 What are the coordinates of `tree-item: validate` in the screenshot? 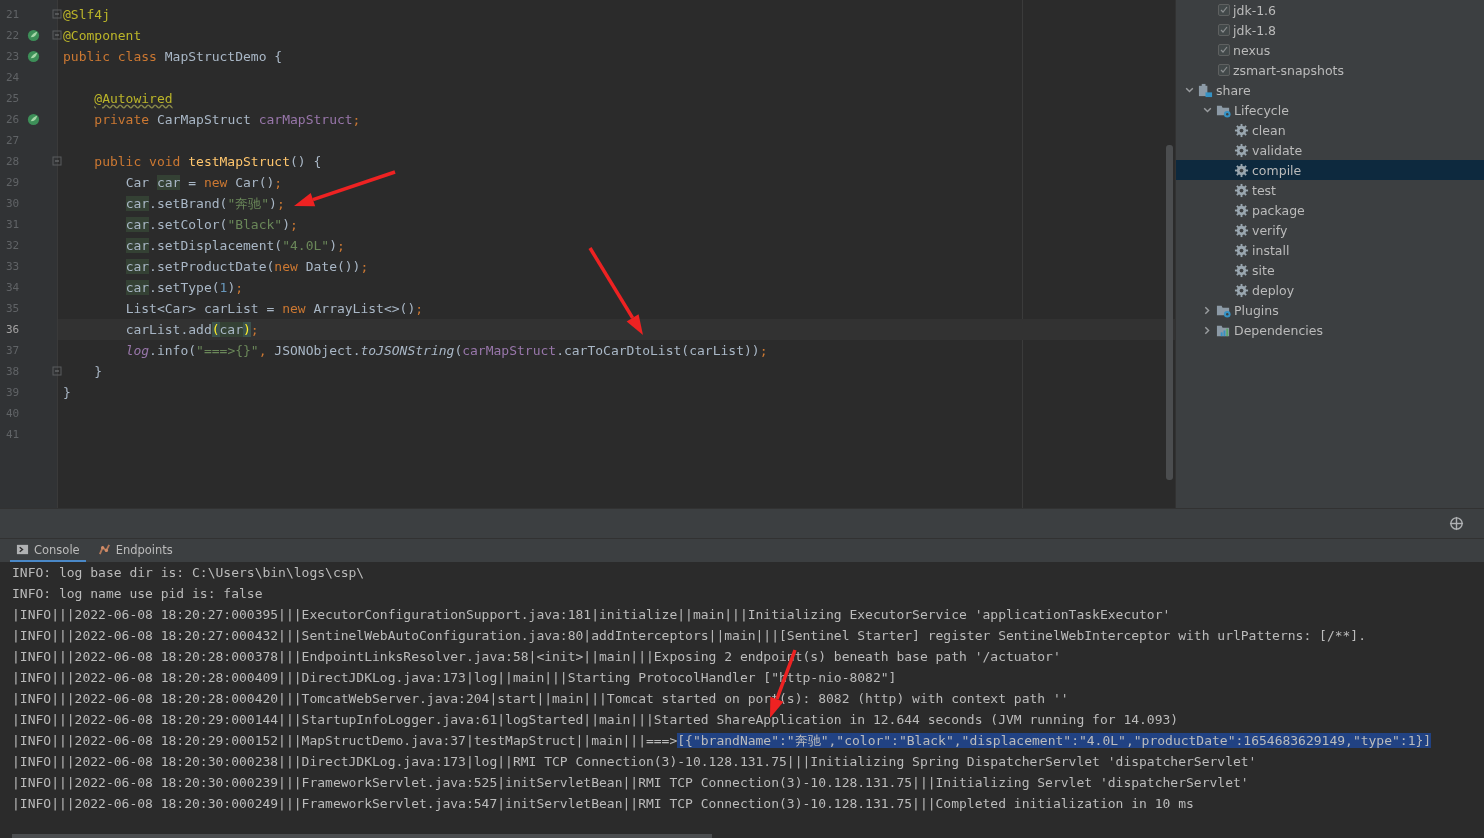 It's located at (1330, 150).